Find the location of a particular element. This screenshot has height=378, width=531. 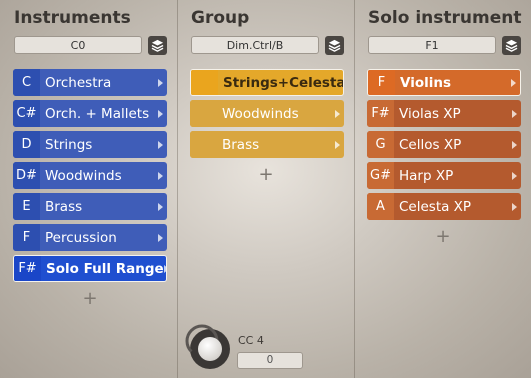

add-instrument-plus-icon: + is located at coordinates (90, 299).